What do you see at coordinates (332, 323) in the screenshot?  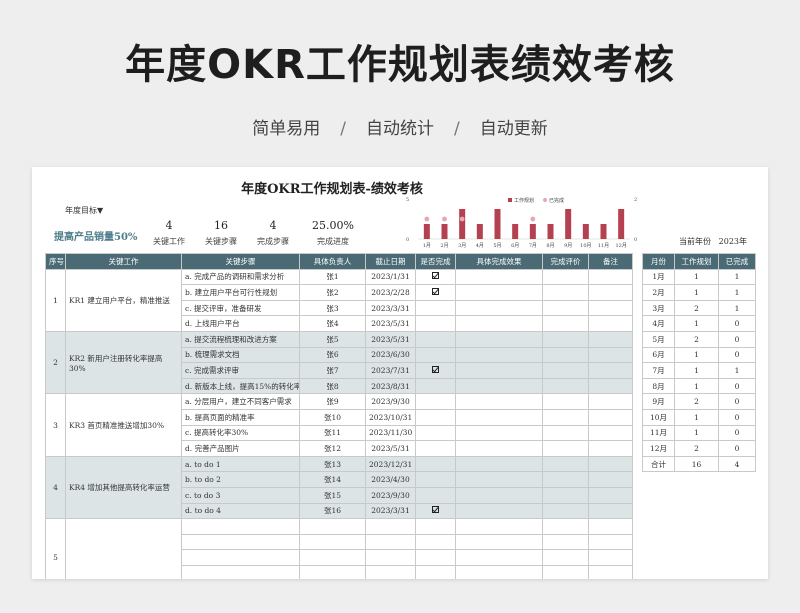 I see `owner: 张4` at bounding box center [332, 323].